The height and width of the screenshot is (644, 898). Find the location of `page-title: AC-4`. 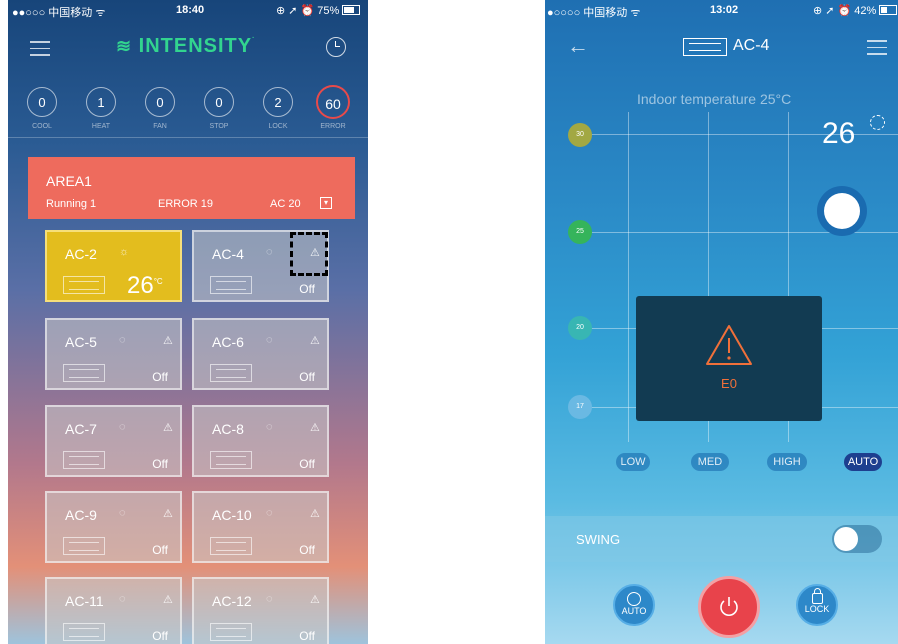

page-title: AC-4 is located at coordinates (751, 45).